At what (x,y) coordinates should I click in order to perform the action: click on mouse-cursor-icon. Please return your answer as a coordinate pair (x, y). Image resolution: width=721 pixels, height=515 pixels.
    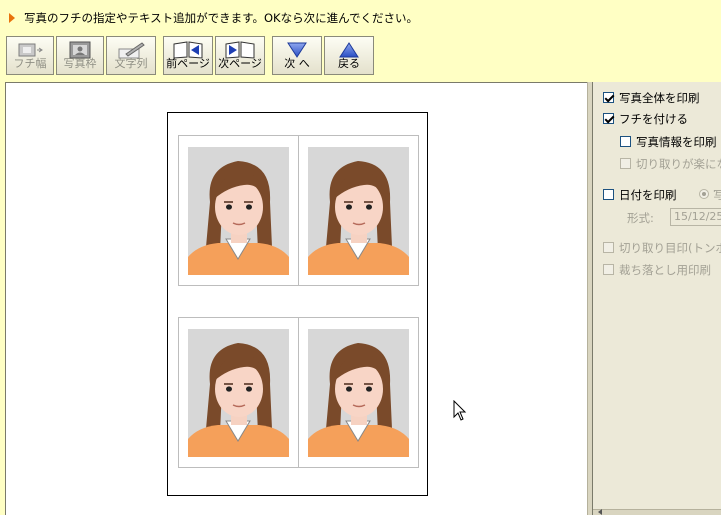
    Looking at the image, I should click on (460, 410).